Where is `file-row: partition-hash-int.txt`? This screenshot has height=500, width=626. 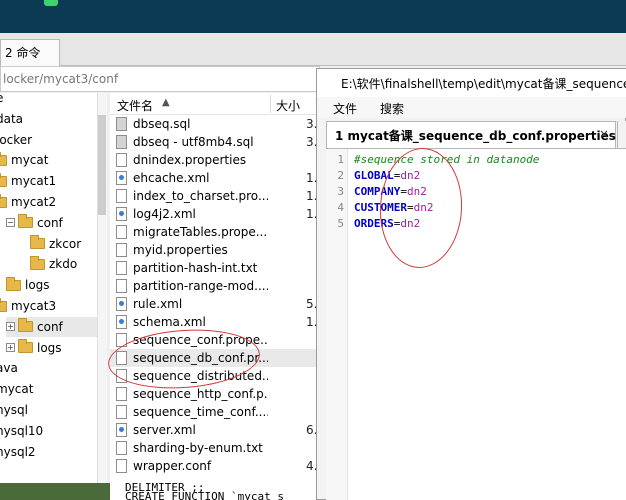 file-row: partition-hash-int.txt is located at coordinates (215, 268).